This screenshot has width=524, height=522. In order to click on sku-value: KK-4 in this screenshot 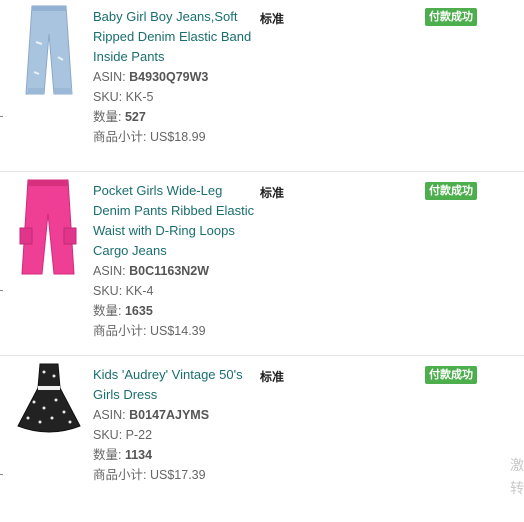, I will do `click(139, 291)`.